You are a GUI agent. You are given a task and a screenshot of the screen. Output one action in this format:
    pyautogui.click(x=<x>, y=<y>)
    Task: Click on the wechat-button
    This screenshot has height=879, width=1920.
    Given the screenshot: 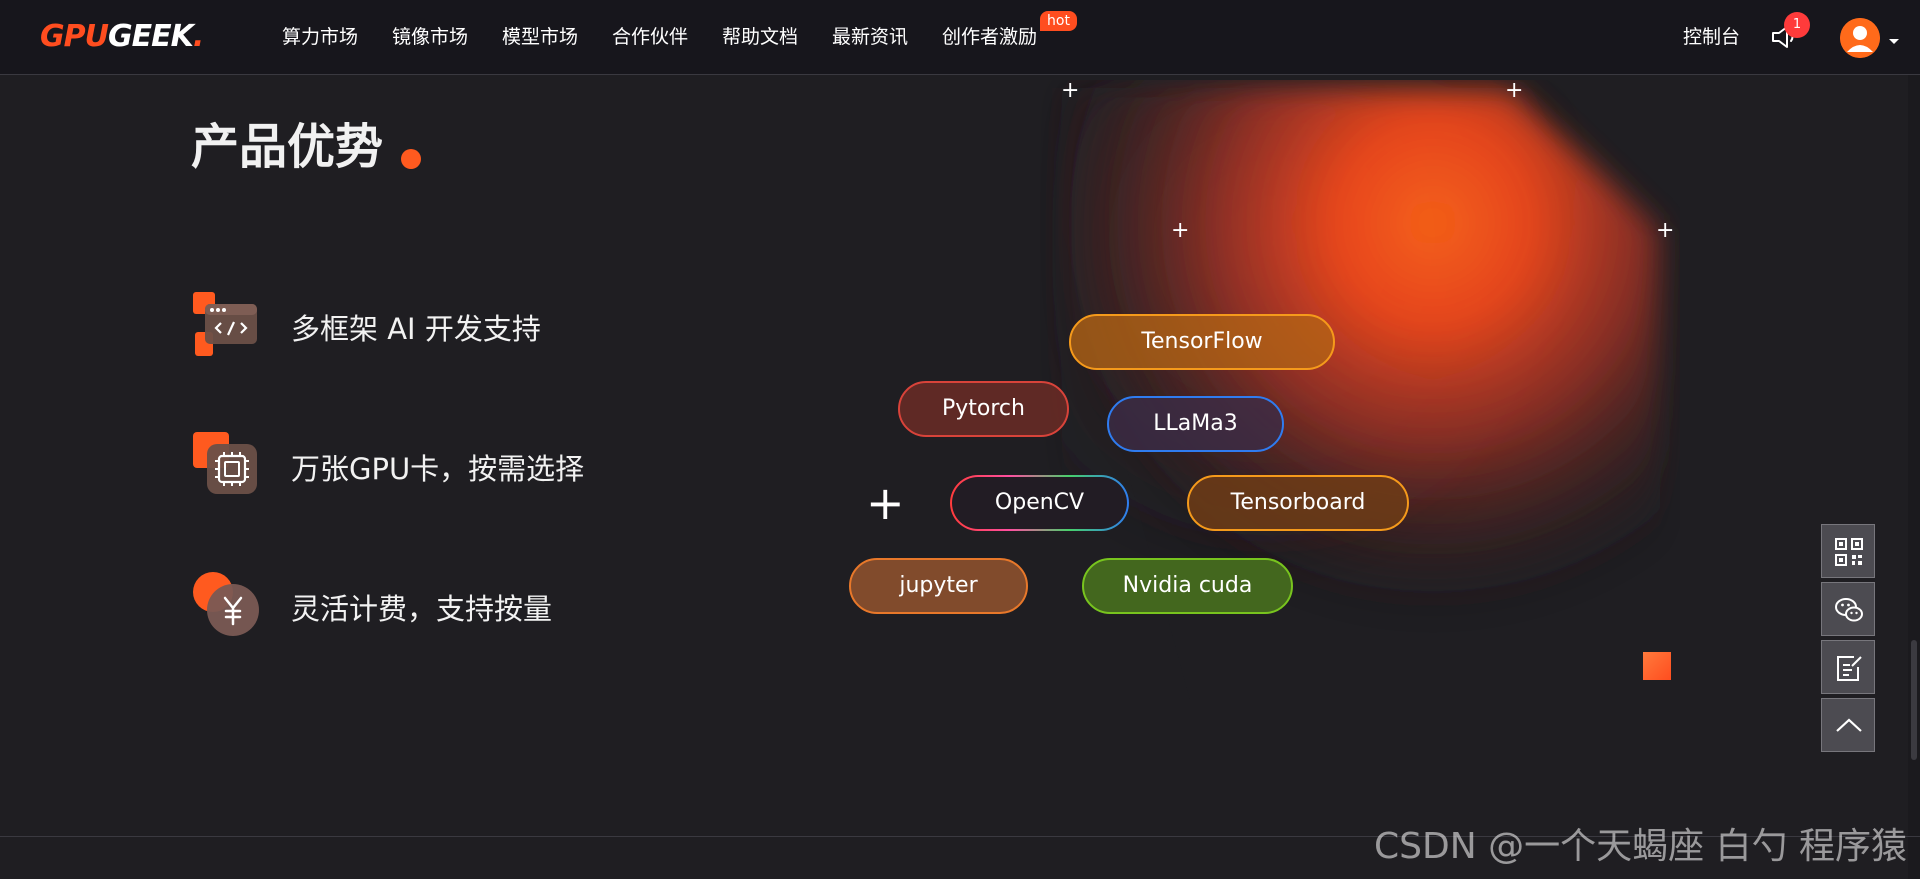 What is the action you would take?
    pyautogui.click(x=1848, y=609)
    